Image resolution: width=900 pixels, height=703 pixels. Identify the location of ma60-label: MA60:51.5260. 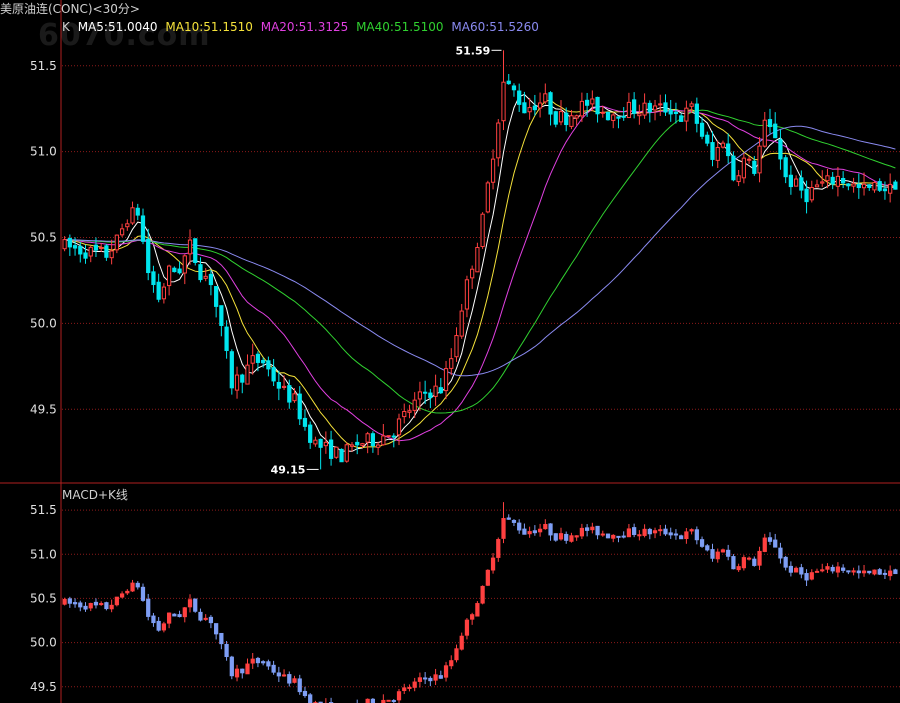
(495, 27).